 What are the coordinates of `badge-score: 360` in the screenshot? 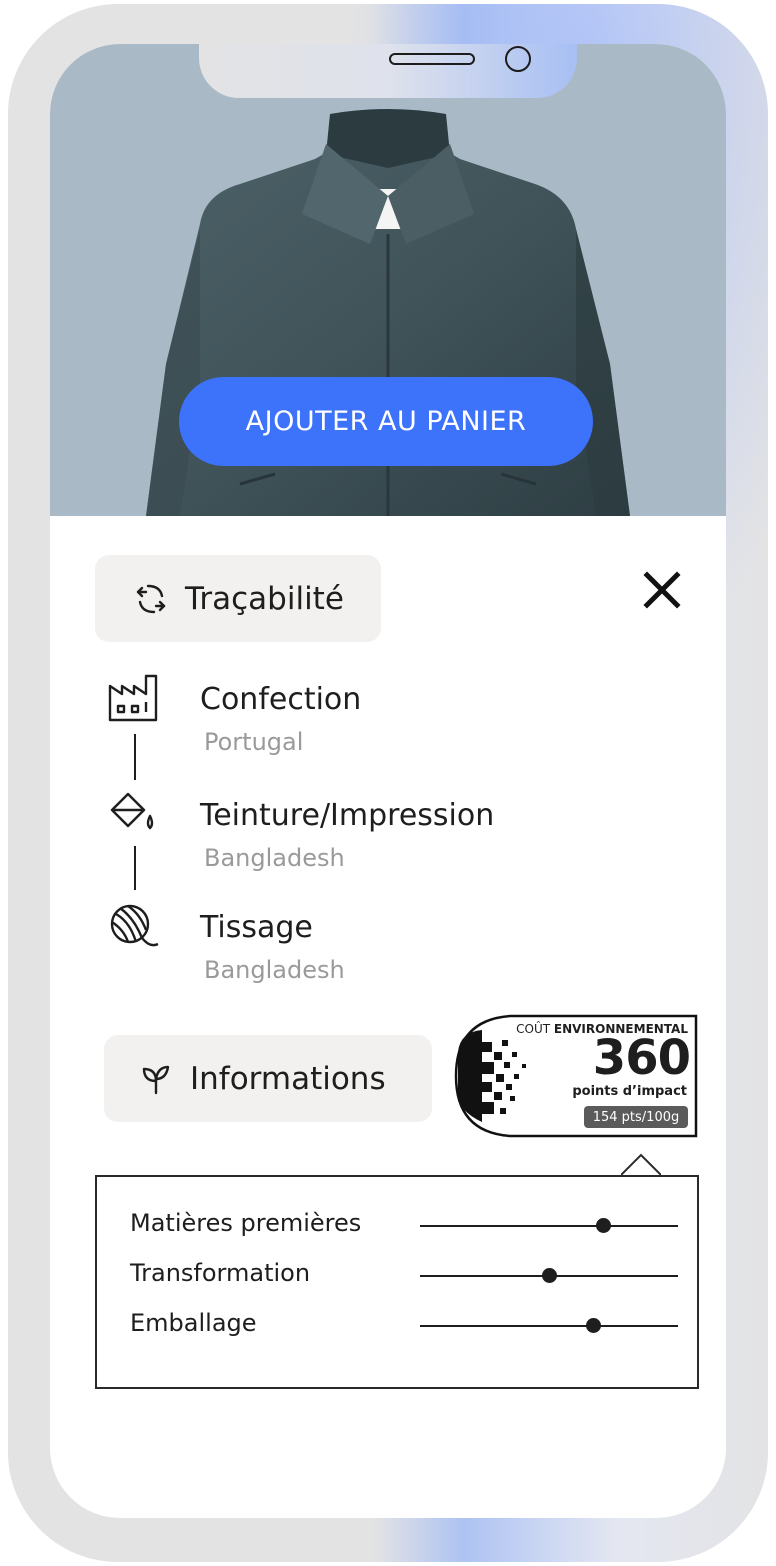 It's located at (641, 1058).